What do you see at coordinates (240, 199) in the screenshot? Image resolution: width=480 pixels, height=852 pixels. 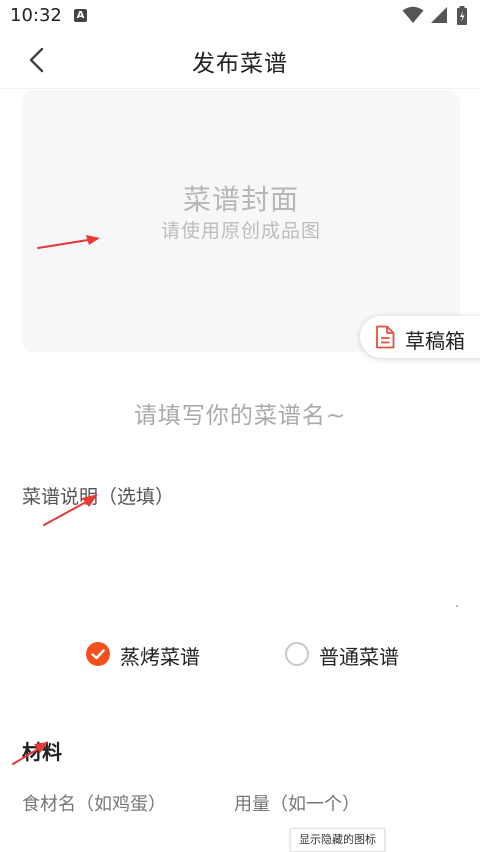 I see `cover-title: 菜谱封面` at bounding box center [240, 199].